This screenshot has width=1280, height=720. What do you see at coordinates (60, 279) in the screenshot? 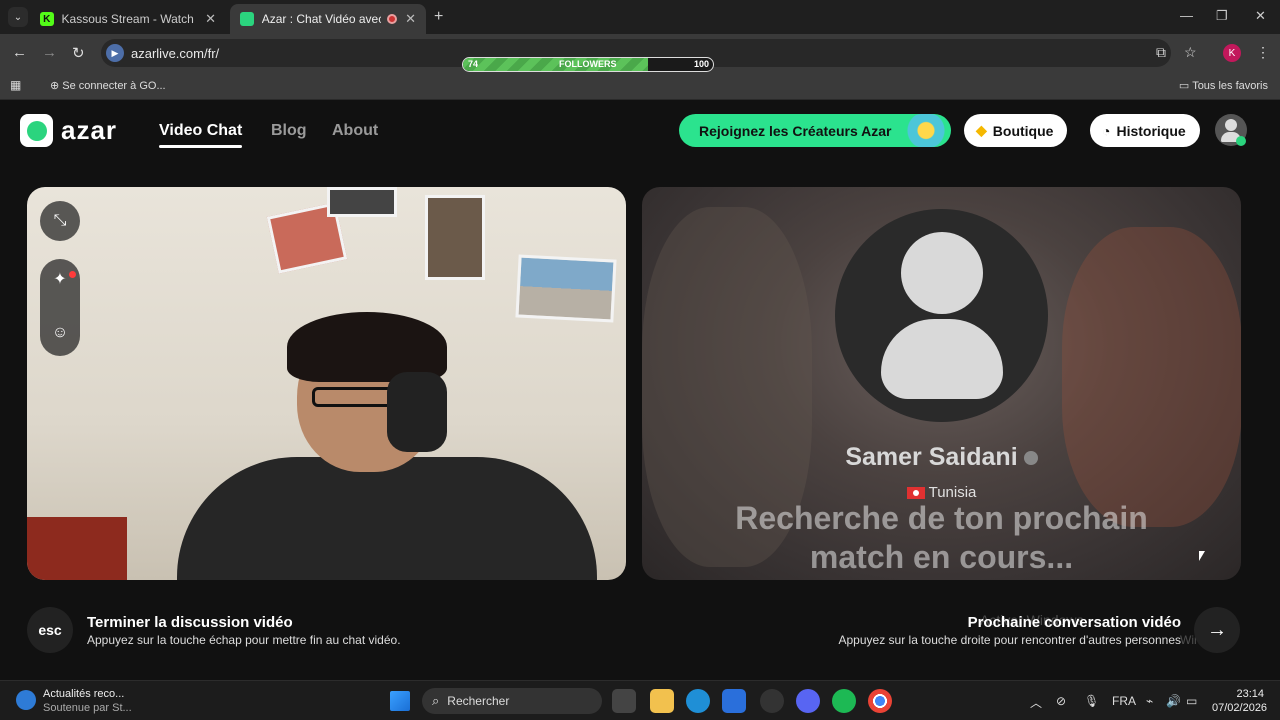
I see `magic-wand-icon: ✦` at bounding box center [60, 279].